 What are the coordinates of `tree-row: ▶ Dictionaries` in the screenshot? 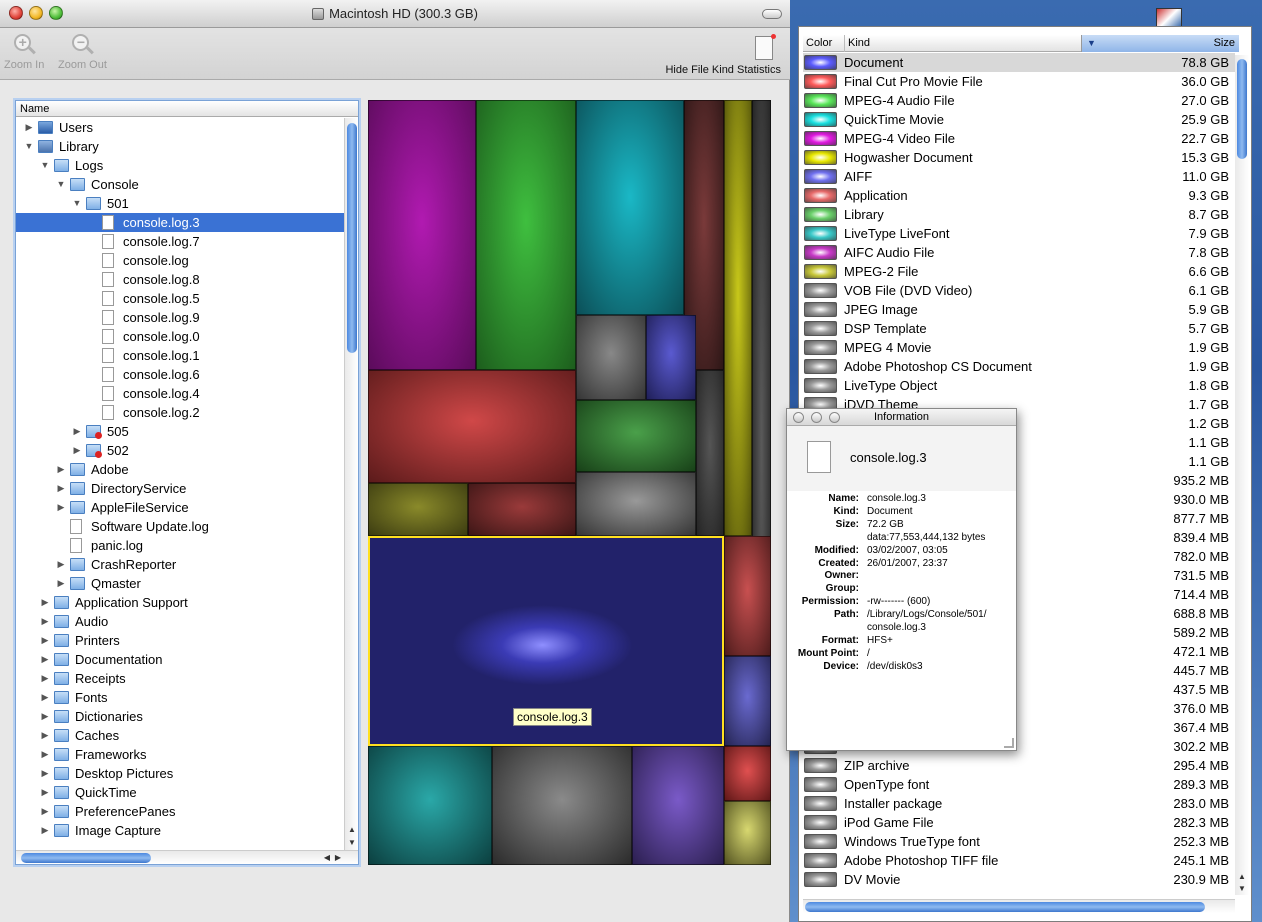 It's located at (180, 716).